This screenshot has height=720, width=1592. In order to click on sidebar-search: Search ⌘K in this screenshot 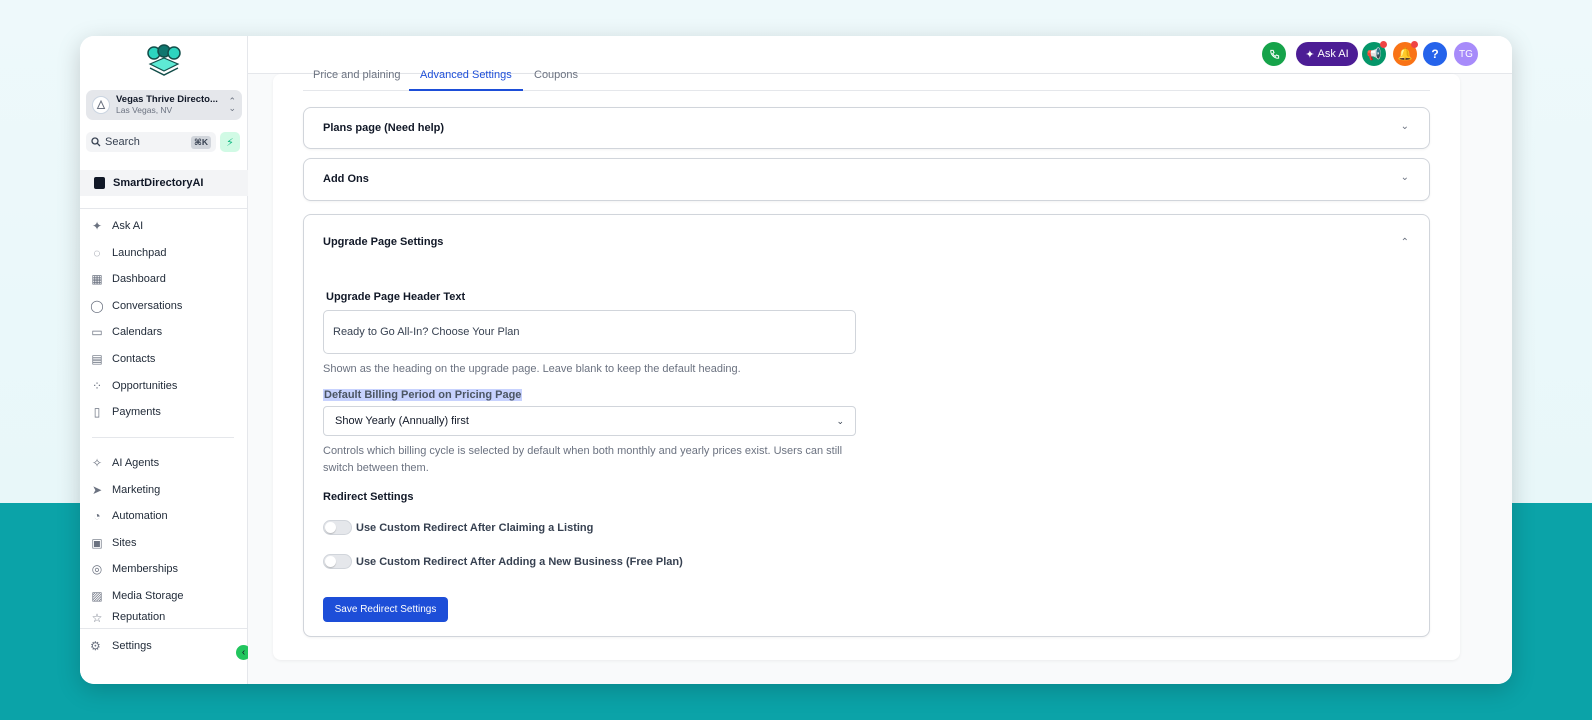, I will do `click(151, 142)`.